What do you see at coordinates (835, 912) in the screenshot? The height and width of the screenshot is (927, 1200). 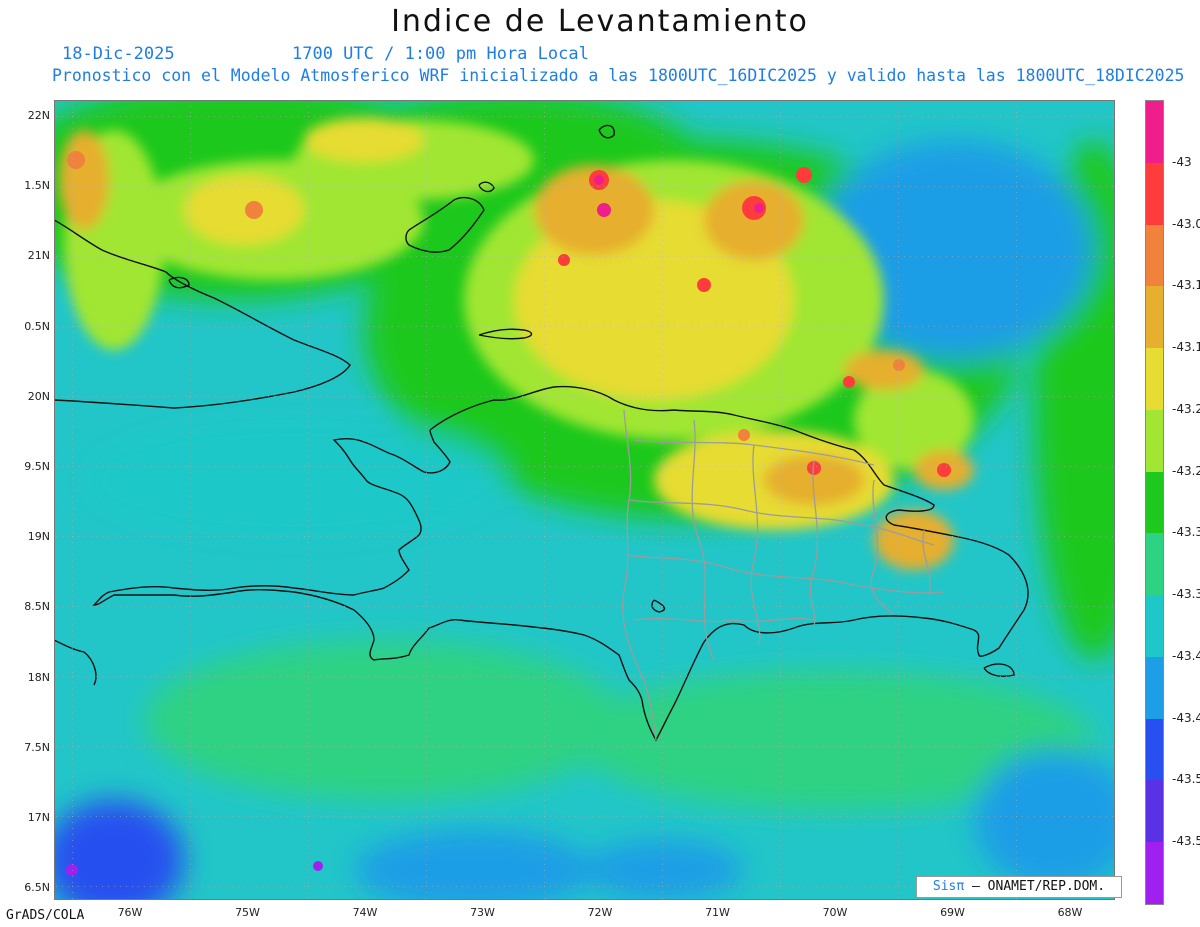 I see `longitude-label: 70W` at bounding box center [835, 912].